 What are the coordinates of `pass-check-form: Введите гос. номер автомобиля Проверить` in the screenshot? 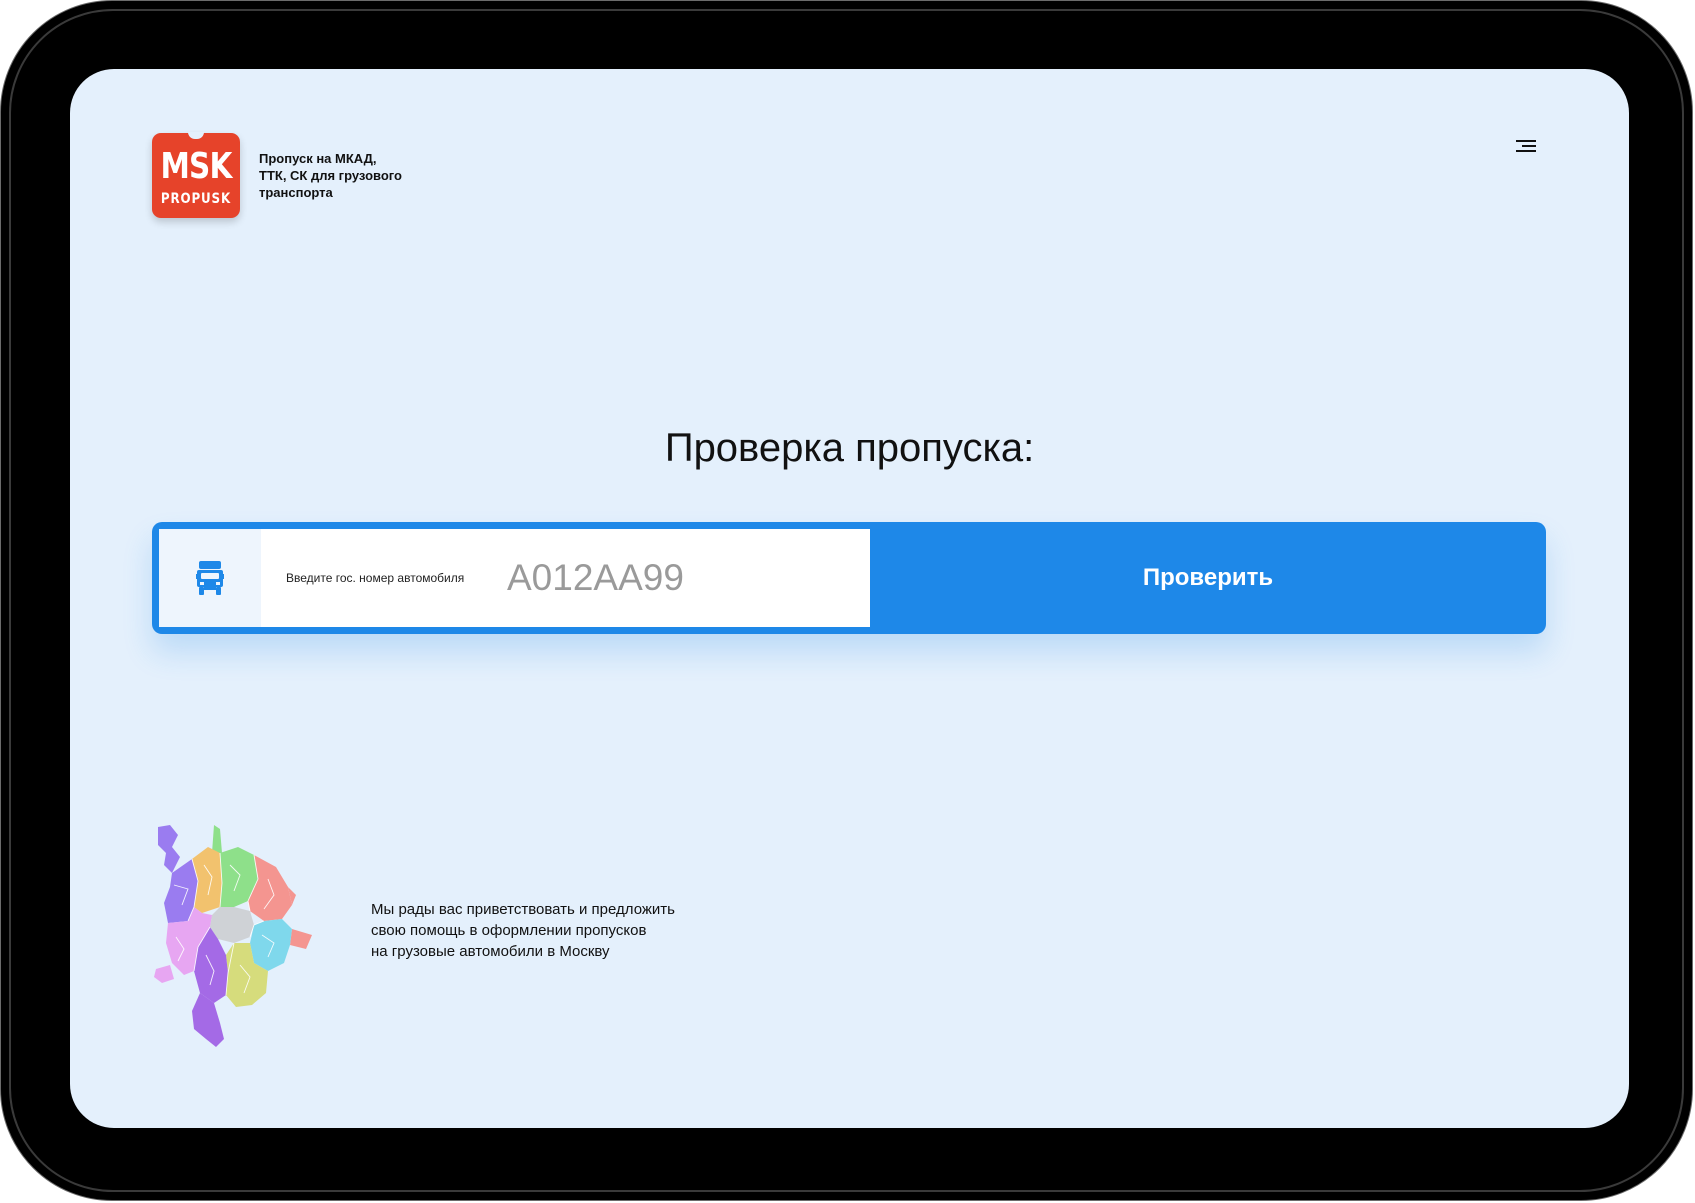 It's located at (849, 578).